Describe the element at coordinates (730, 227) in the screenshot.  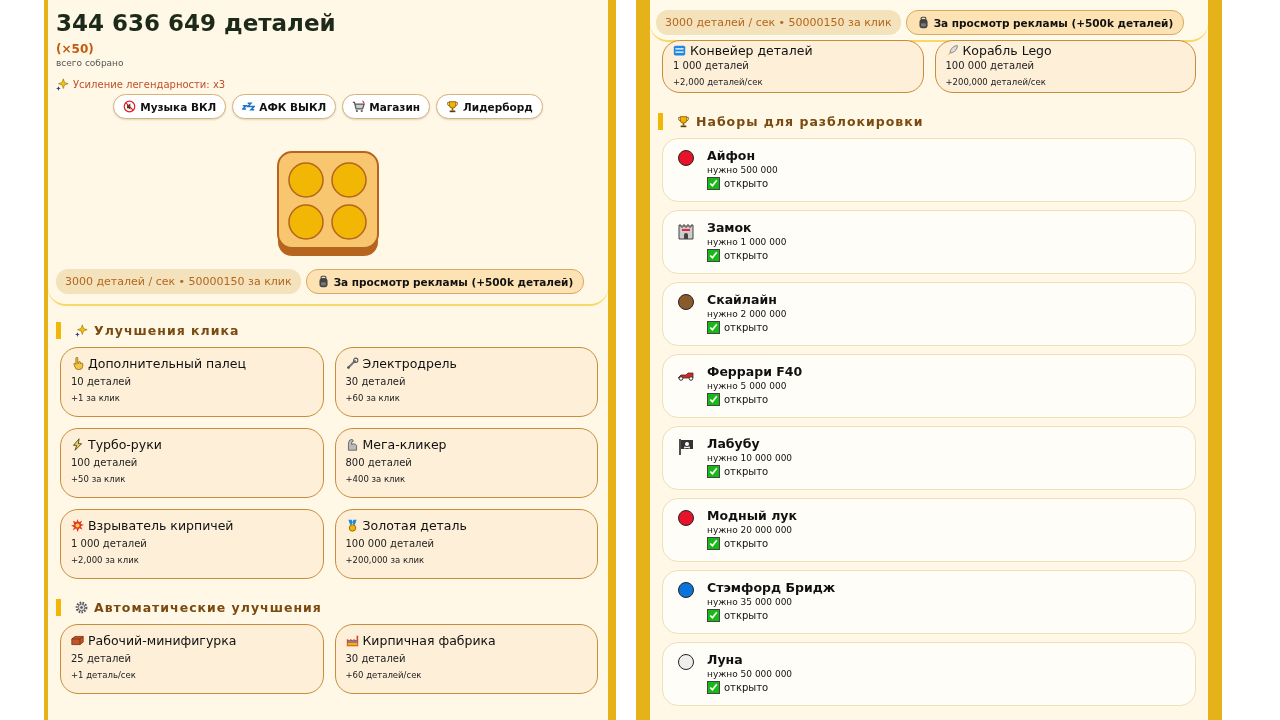
I see `set-name: Замок` at that location.